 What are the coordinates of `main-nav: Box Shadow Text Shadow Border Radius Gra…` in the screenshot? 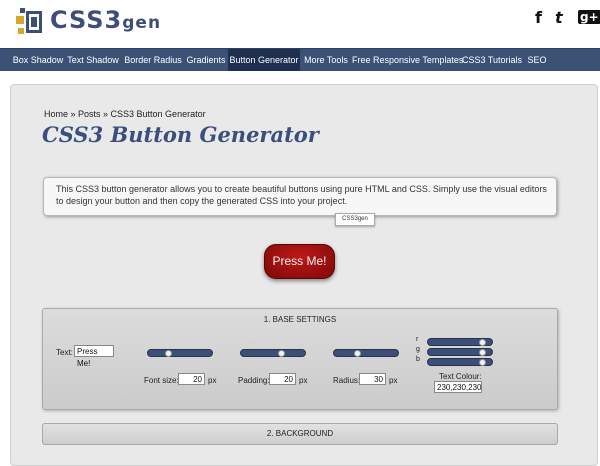 It's located at (300, 59).